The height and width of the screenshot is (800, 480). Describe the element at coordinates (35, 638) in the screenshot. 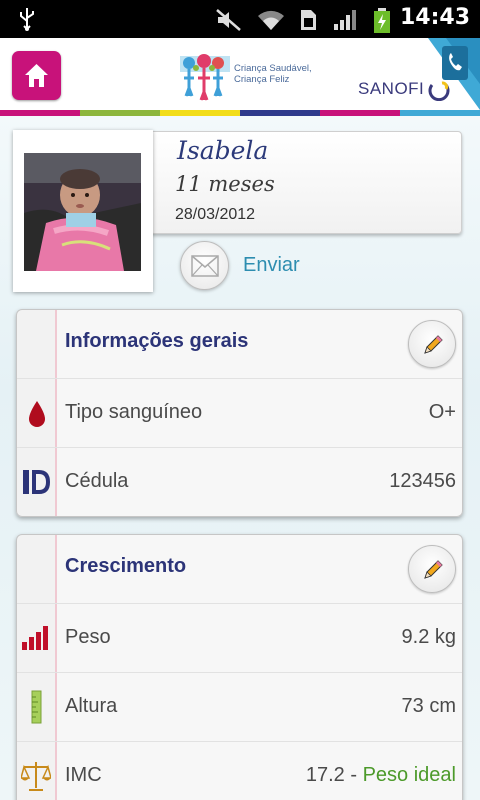

I see `weight-bars-icon` at that location.